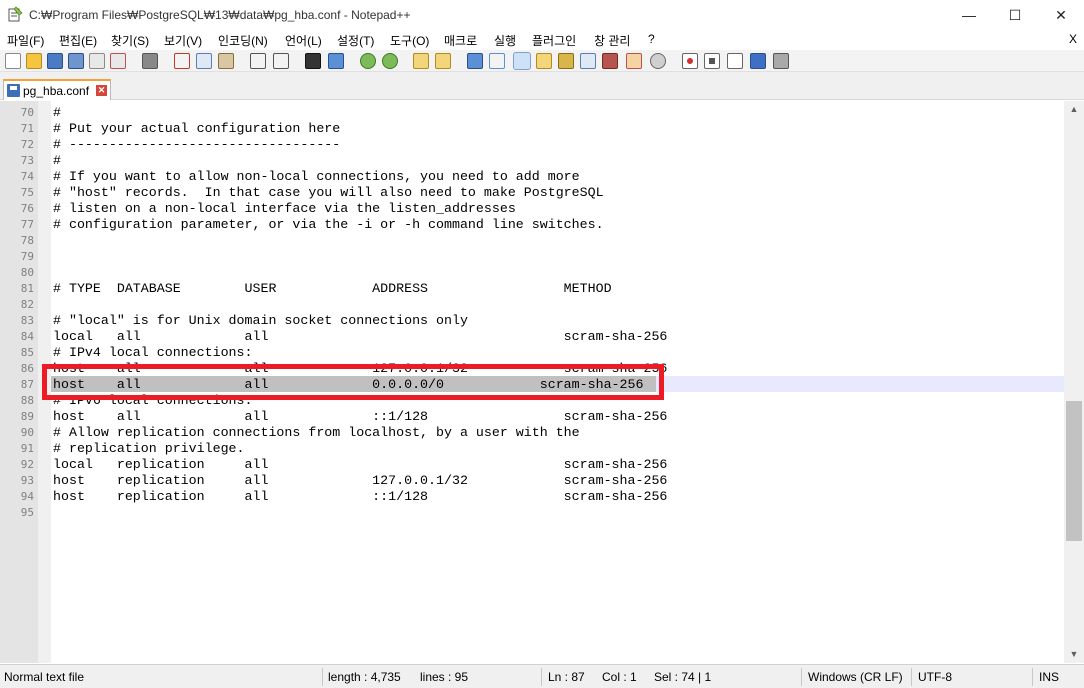  I want to click on code-line: 72 # ----------------------------------, so click(542, 144).